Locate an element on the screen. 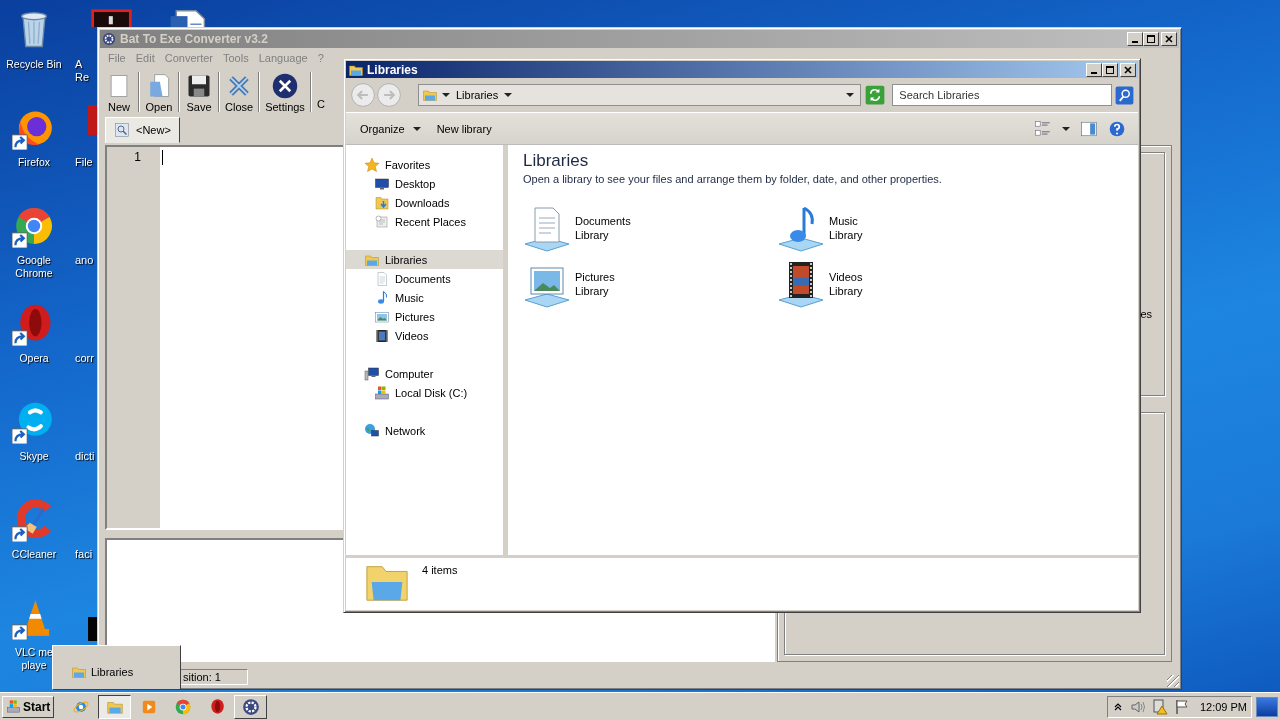  taskbar-button is located at coordinates (115, 706).